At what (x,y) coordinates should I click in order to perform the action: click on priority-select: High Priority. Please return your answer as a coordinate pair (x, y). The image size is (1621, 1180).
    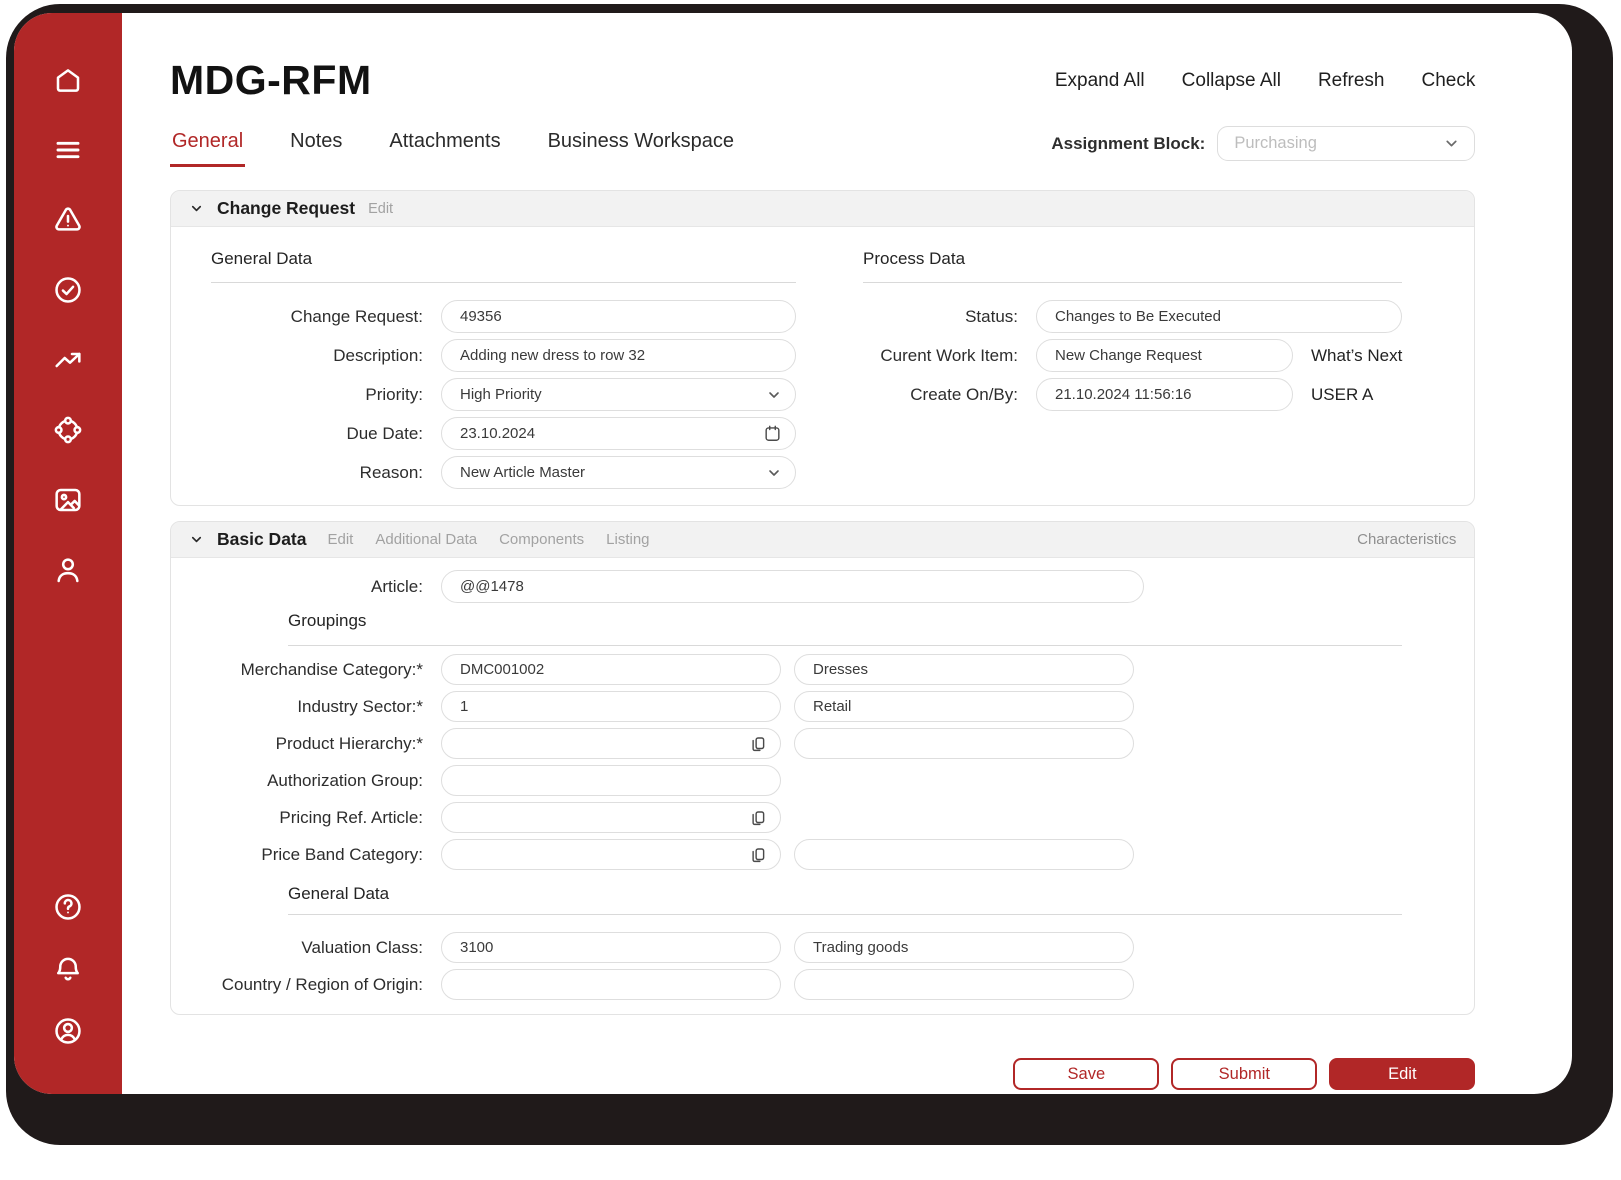
    Looking at the image, I should click on (618, 394).